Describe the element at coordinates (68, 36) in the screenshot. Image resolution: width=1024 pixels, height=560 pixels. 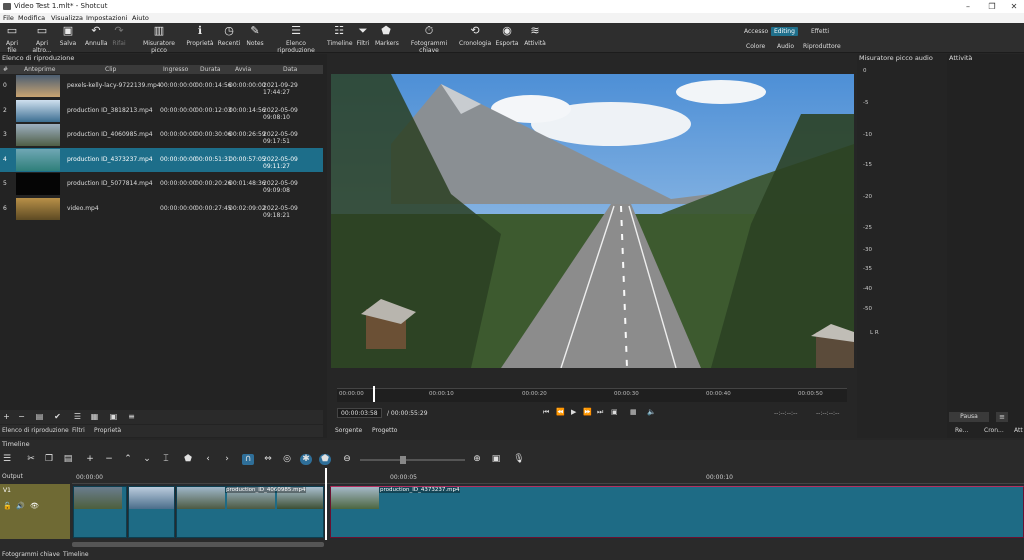
I see `save-button: ▣ Salva` at that location.